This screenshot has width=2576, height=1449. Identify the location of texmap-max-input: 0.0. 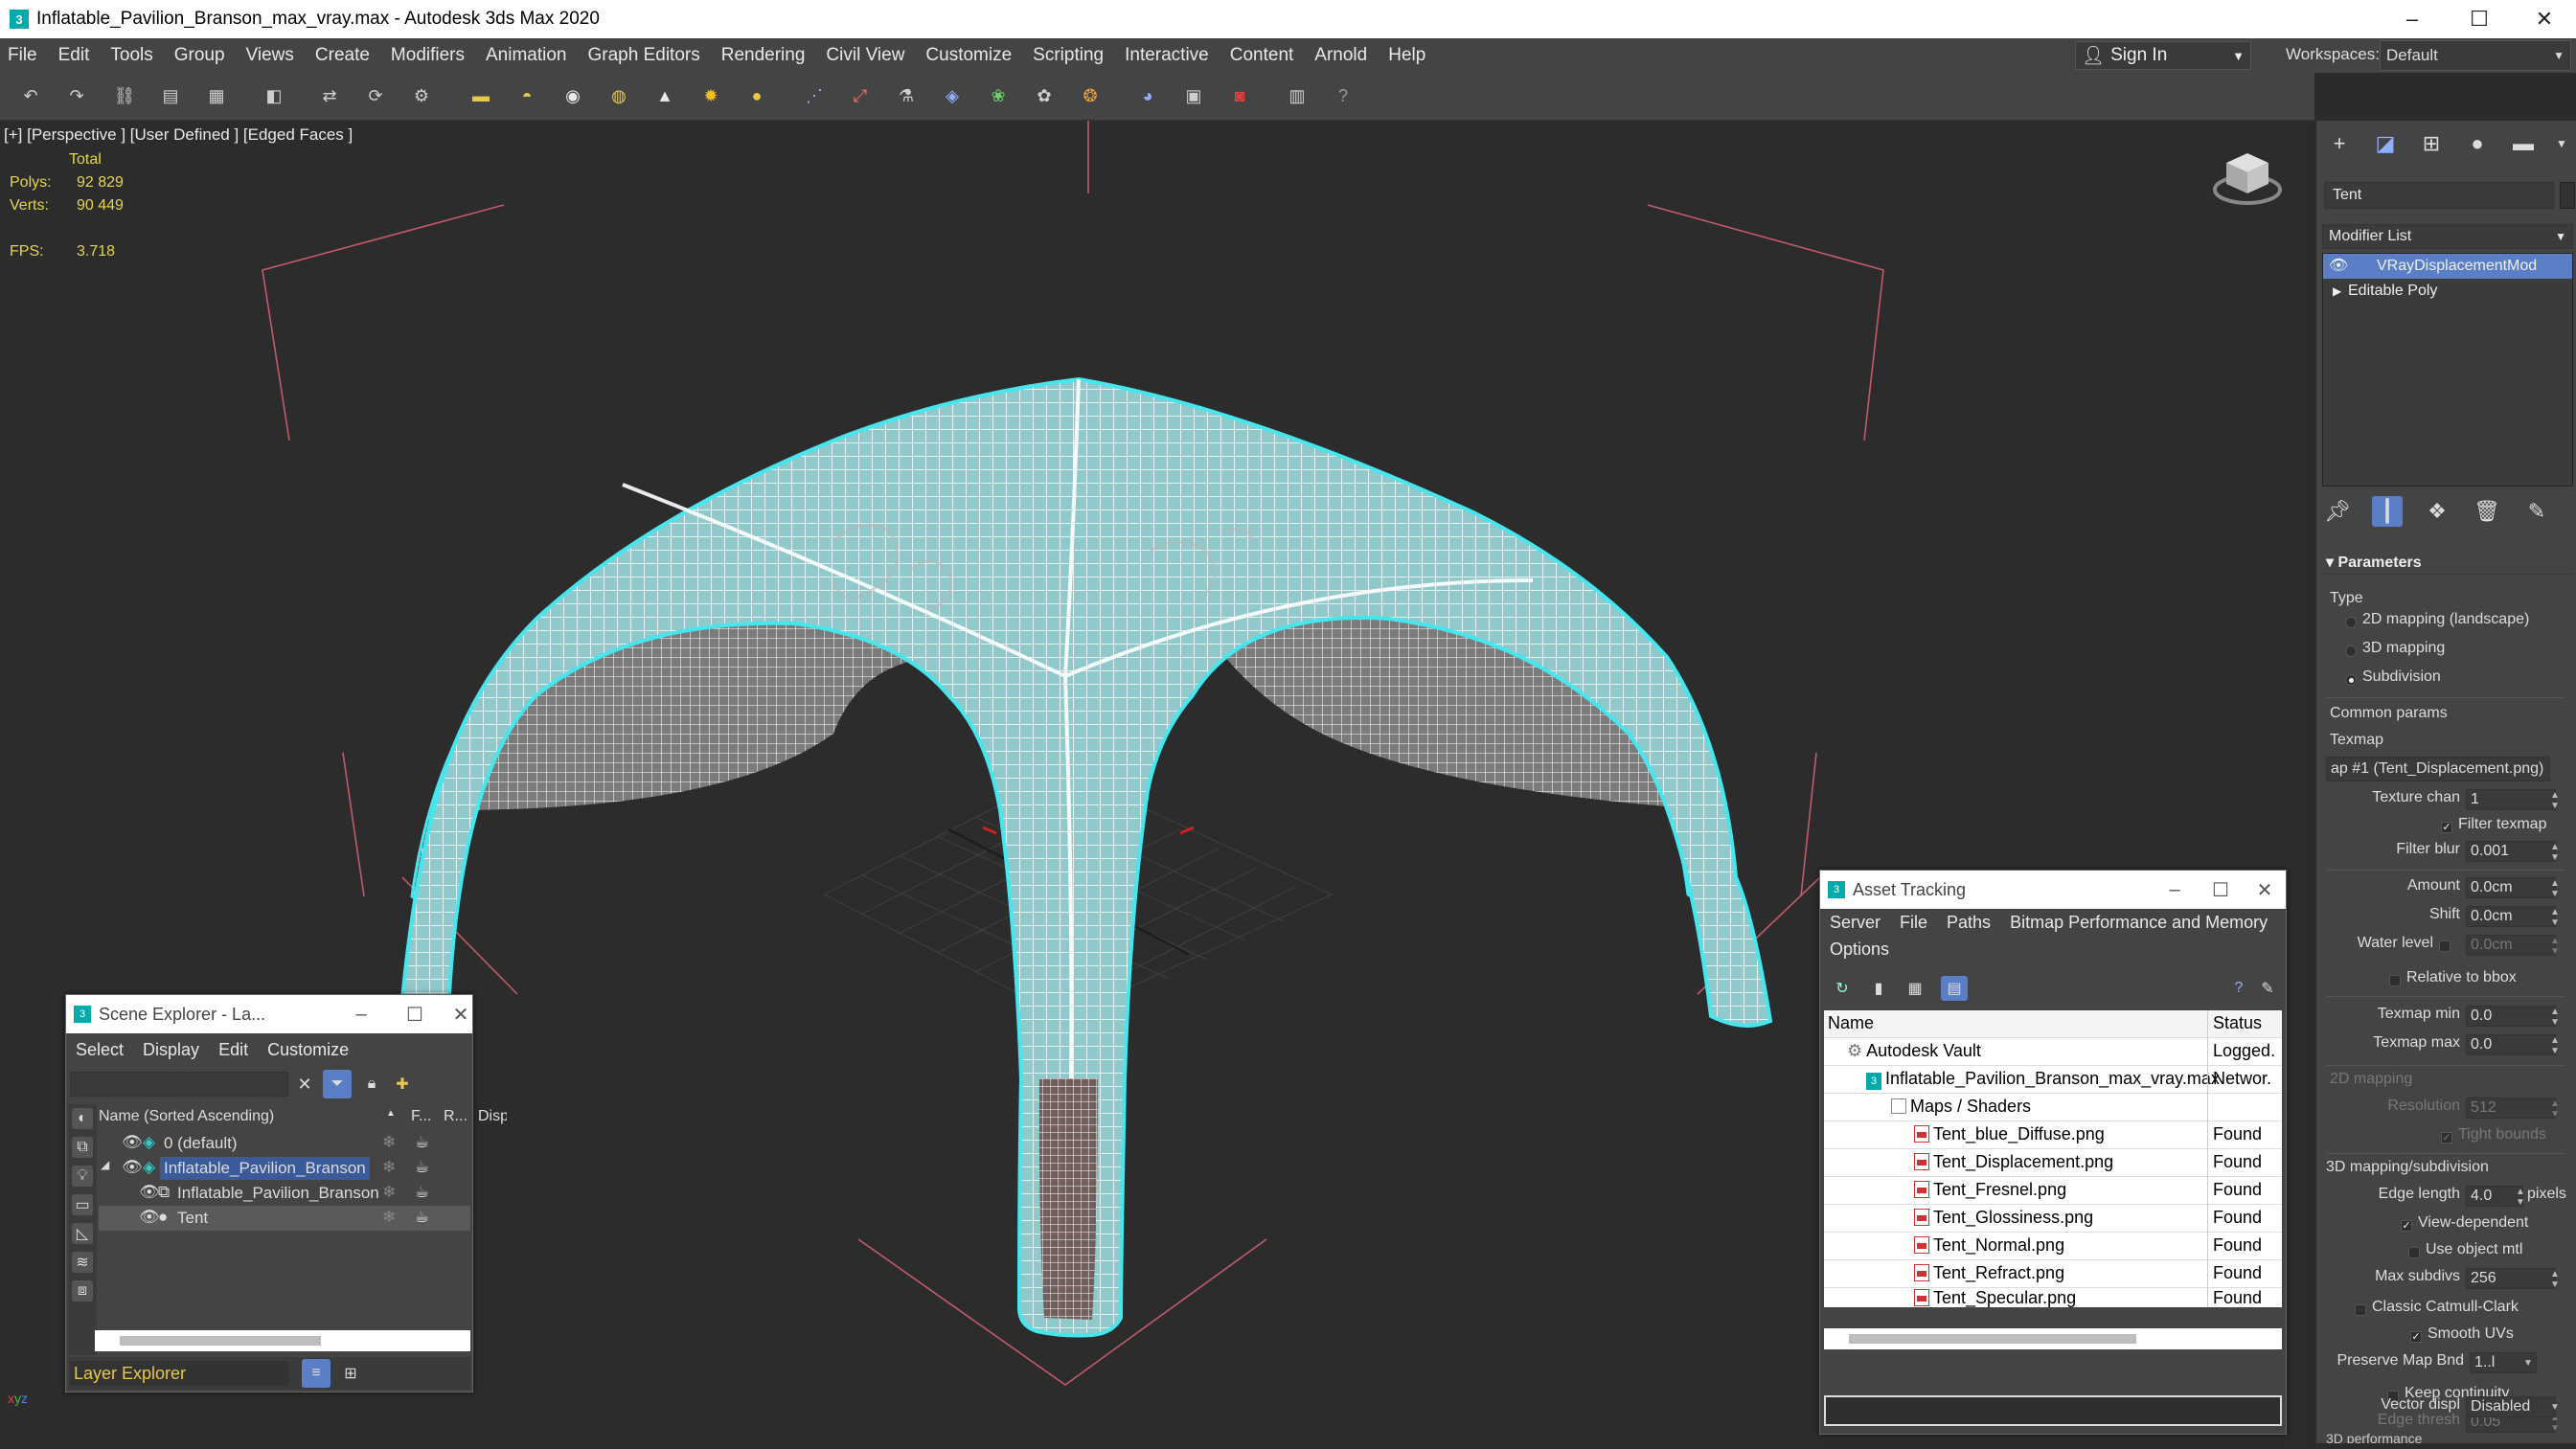
(2511, 1044).